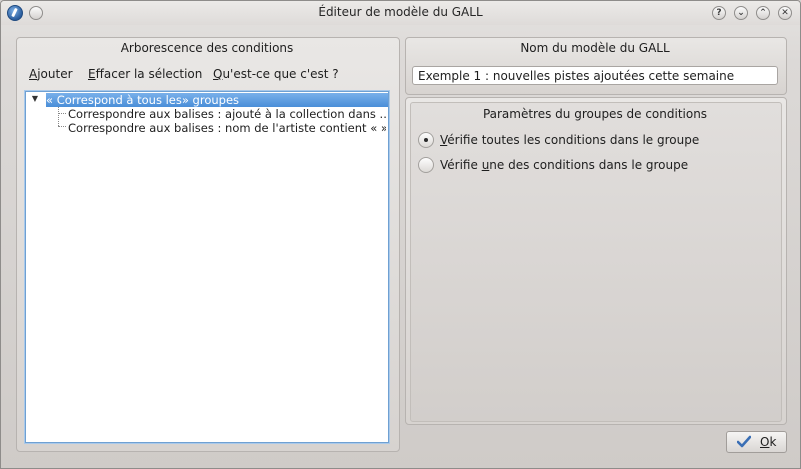  What do you see at coordinates (149, 74) in the screenshot?
I see `clear-label: ffacer la sélection` at bounding box center [149, 74].